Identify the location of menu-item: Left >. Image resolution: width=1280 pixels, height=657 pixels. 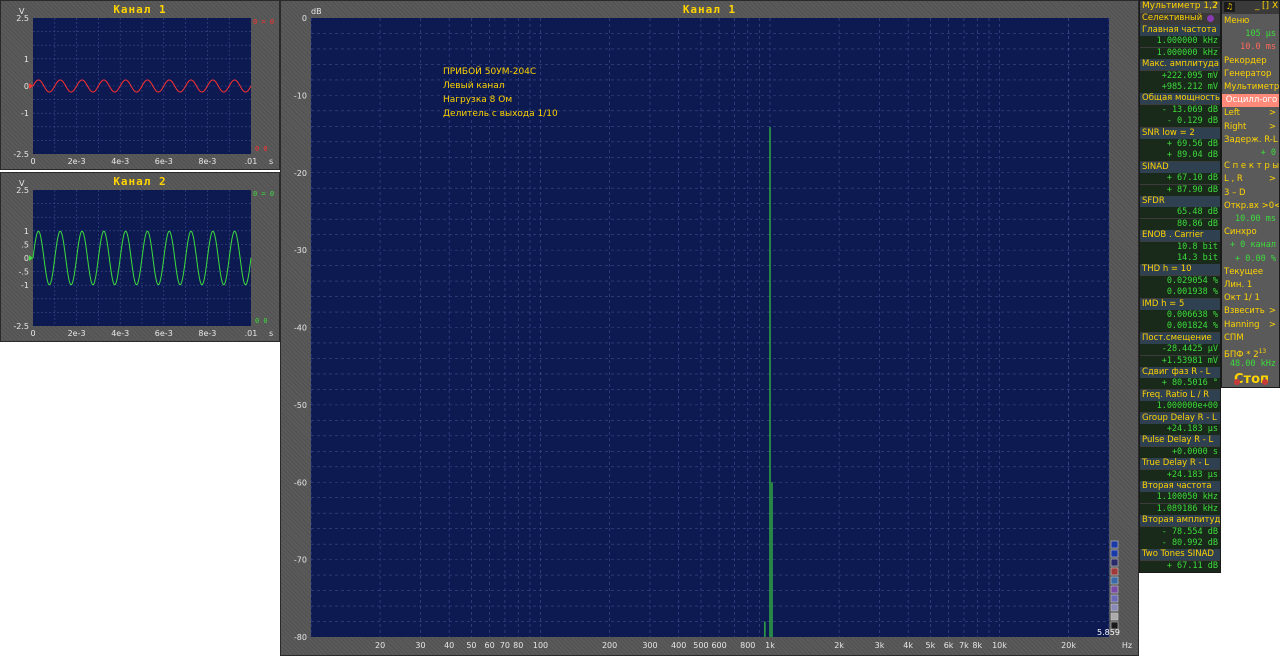
(1250, 113).